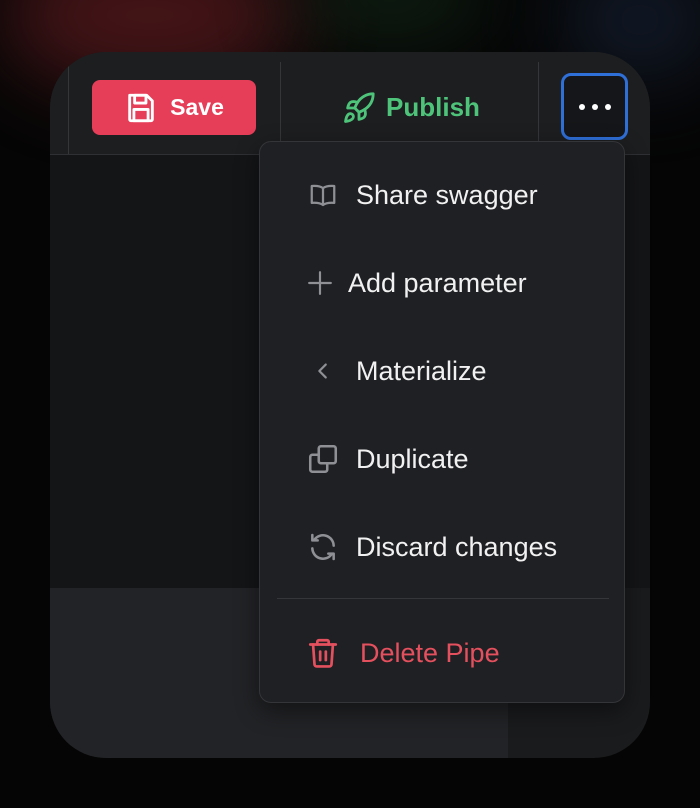 Image resolution: width=700 pixels, height=808 pixels. I want to click on menu-item-add-parameter: Add parameter, so click(442, 283).